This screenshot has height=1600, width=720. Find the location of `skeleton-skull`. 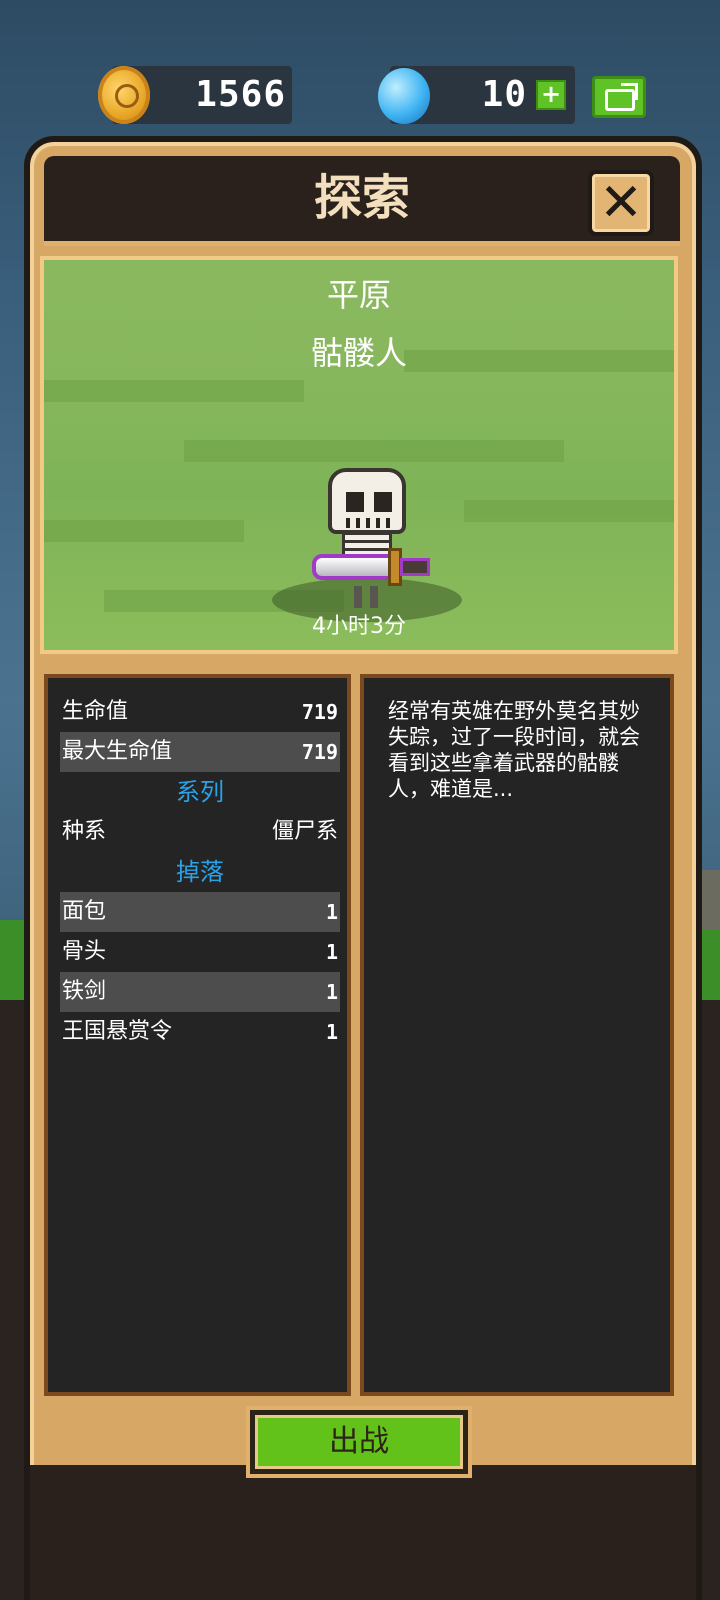

skeleton-skull is located at coordinates (367, 501).